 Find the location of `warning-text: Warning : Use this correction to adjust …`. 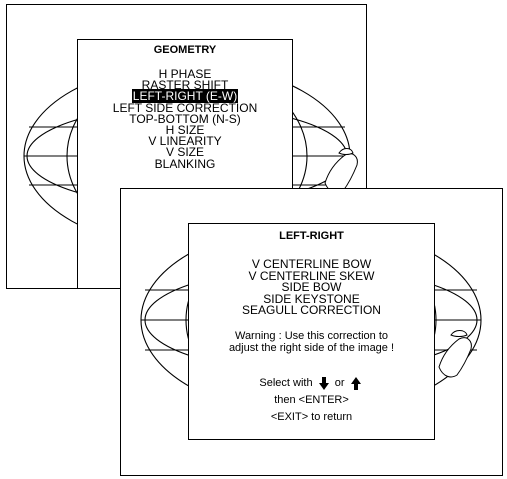

warning-text: Warning : Use this correction to adjust … is located at coordinates (311, 342).